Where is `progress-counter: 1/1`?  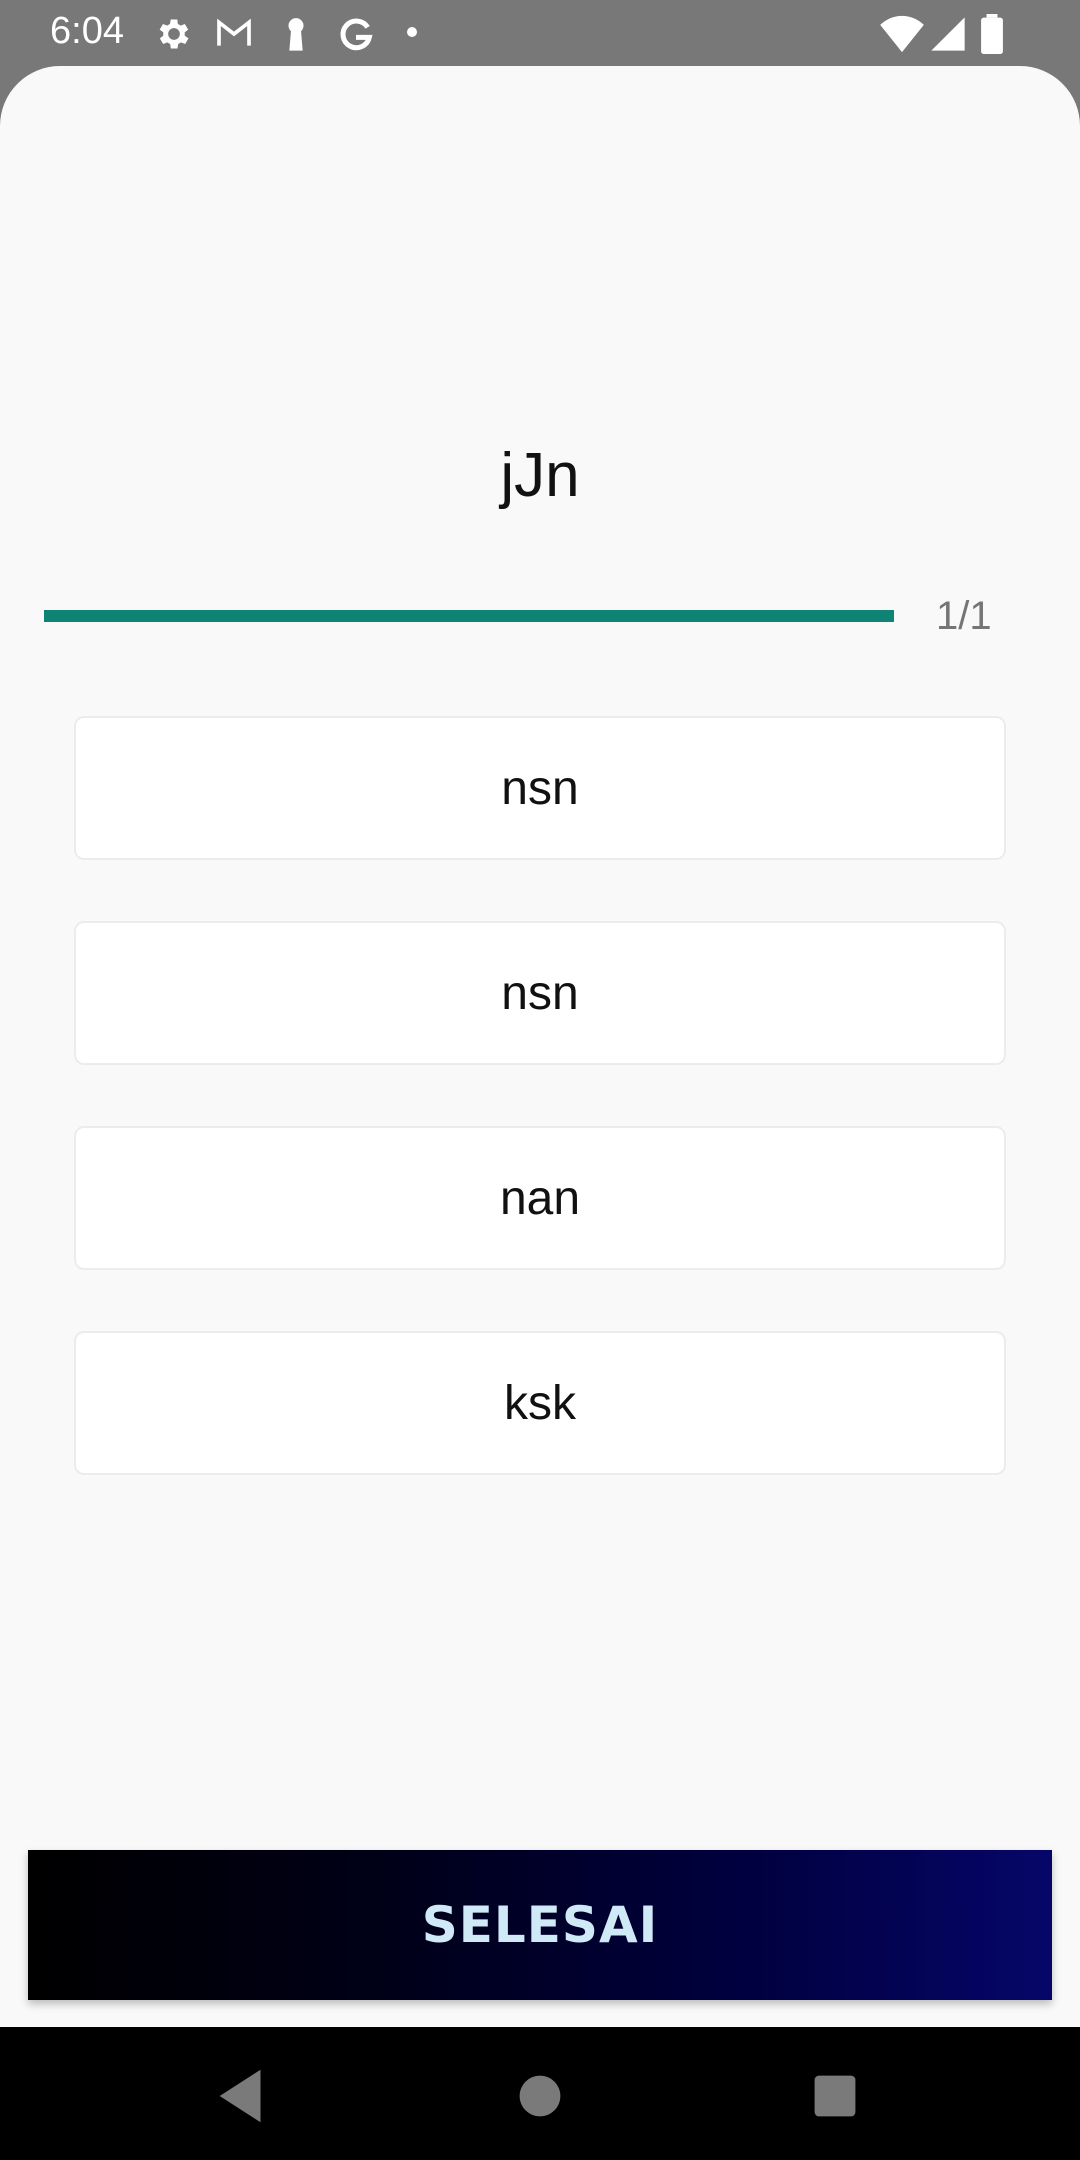
progress-counter: 1/1 is located at coordinates (964, 616).